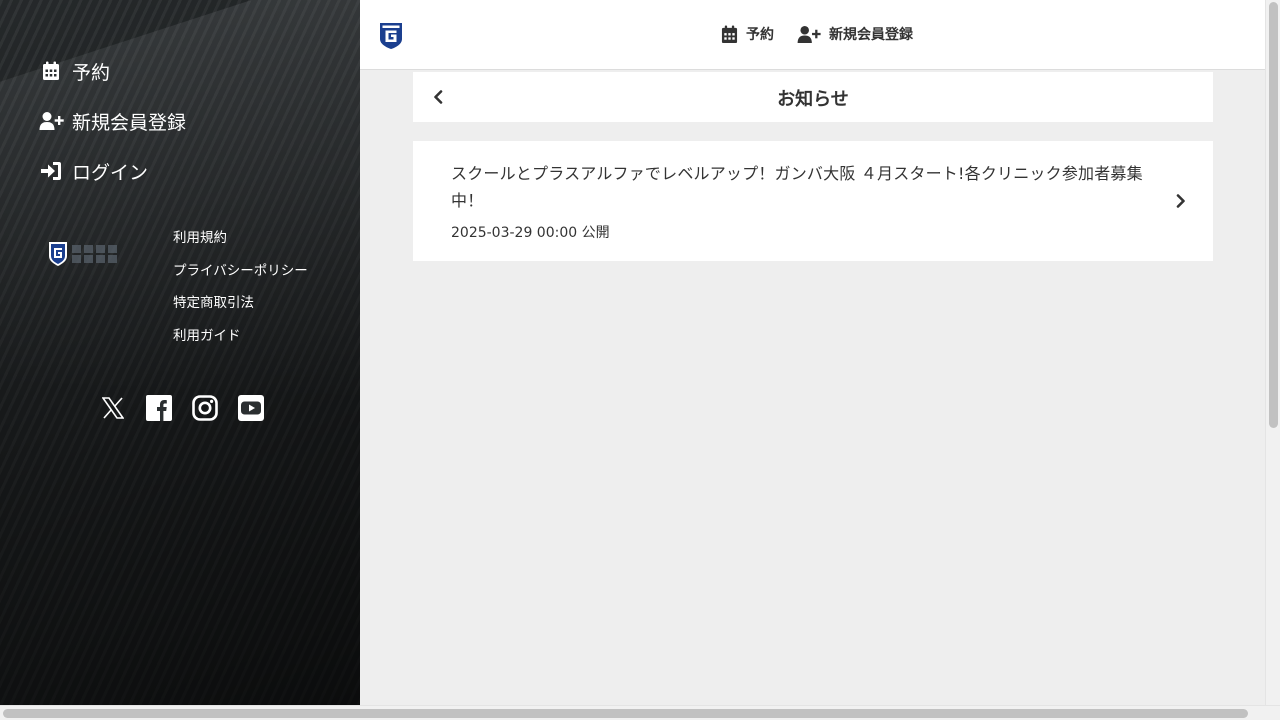 This screenshot has height=720, width=1280. I want to click on header-item-label: 新規会員登録, so click(871, 35).